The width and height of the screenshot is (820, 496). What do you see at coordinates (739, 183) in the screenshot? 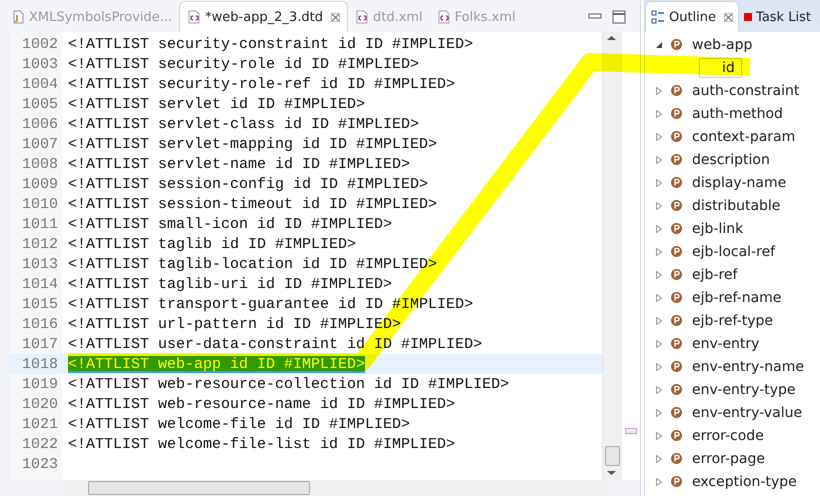
I see `tree-item: display-name` at bounding box center [739, 183].